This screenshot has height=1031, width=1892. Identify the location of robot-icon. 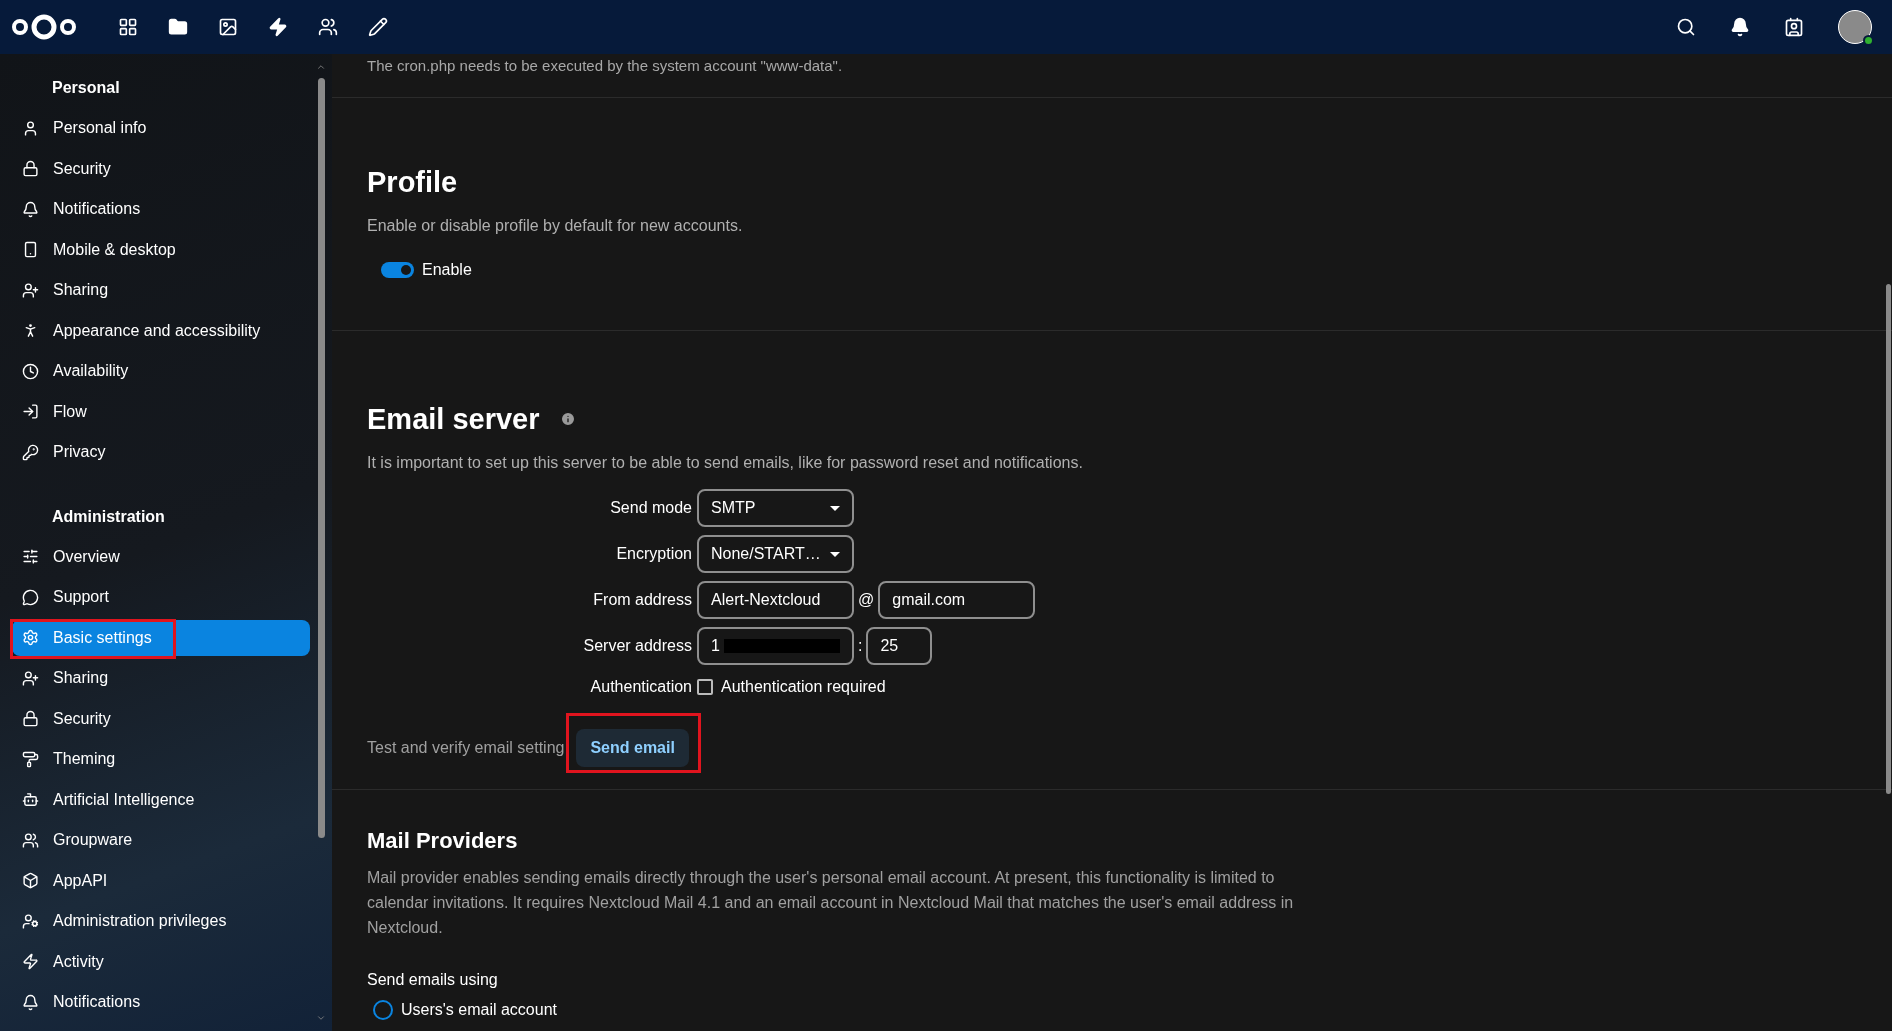
(30, 800).